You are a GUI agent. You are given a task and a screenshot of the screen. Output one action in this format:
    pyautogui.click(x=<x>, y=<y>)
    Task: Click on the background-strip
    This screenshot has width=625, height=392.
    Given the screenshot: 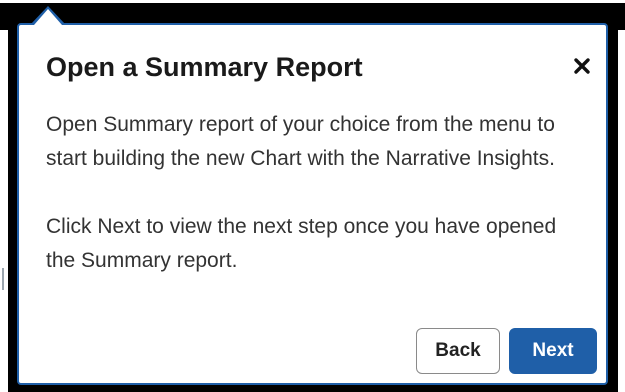 What is the action you would take?
    pyautogui.click(x=312, y=1)
    